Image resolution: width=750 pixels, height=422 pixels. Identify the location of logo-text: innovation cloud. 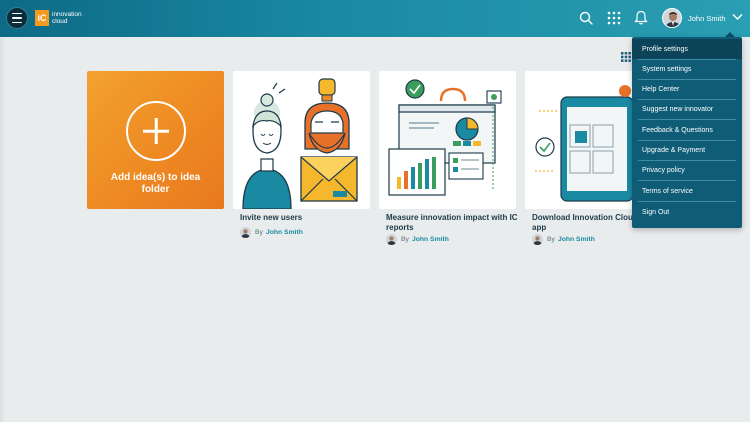
(67, 18).